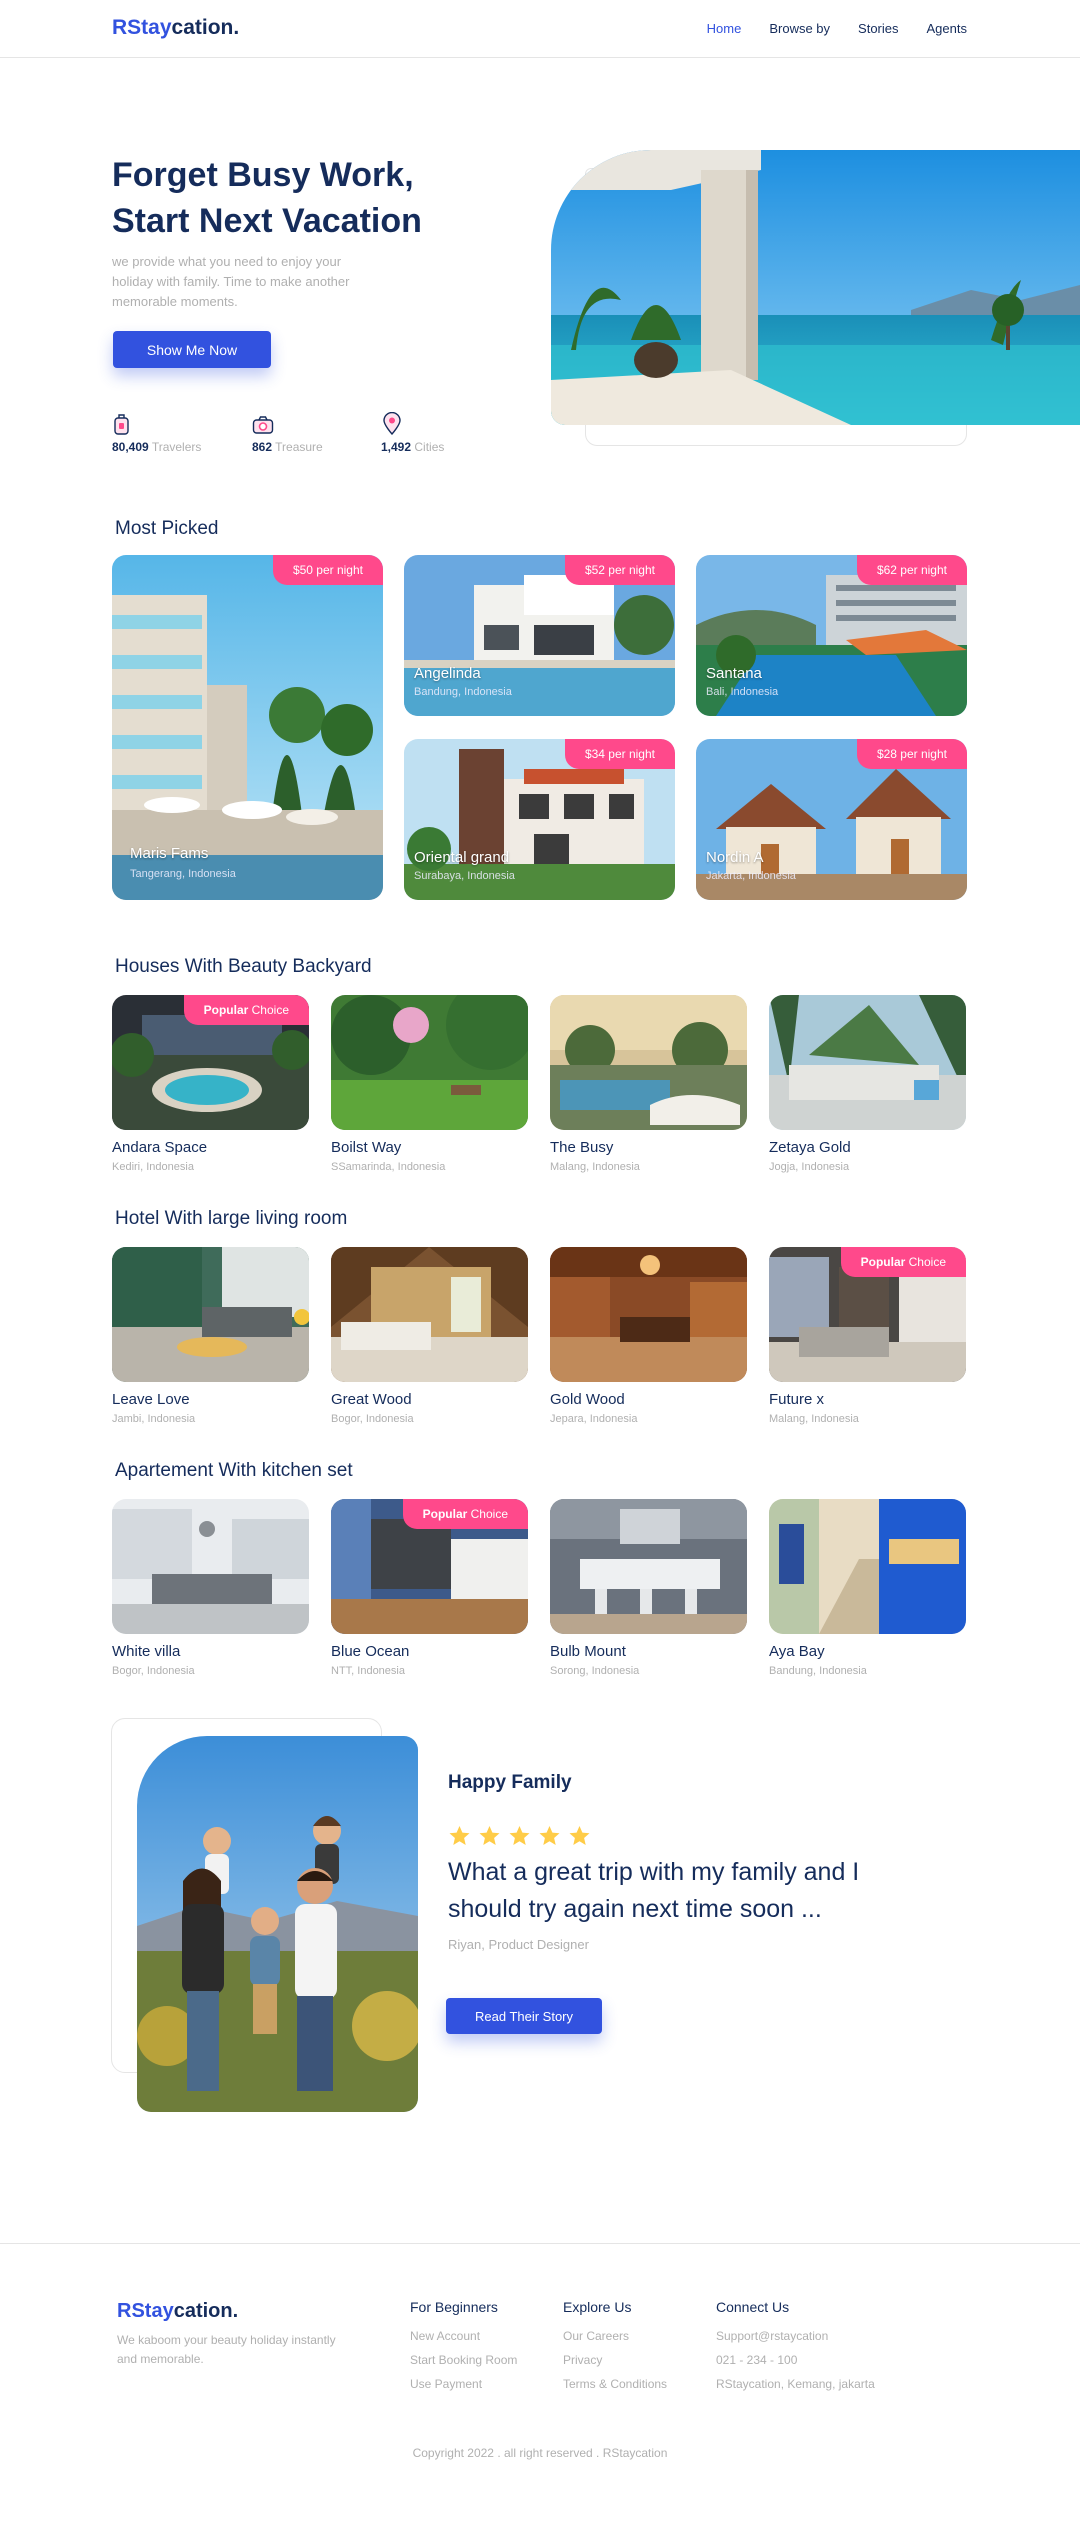 The width and height of the screenshot is (1080, 2528). Describe the element at coordinates (753, 2307) in the screenshot. I see `footer-col-title: Connect Us` at that location.